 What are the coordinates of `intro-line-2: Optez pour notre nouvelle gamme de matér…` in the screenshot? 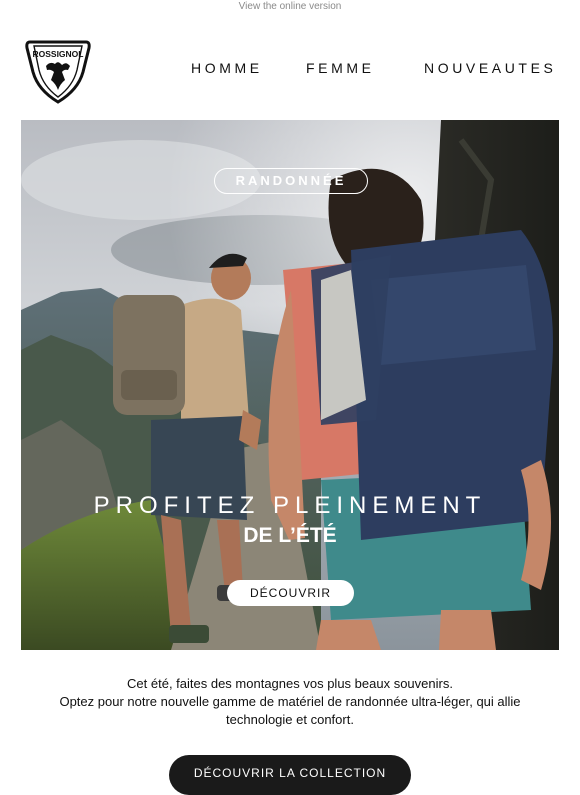 It's located at (290, 710).